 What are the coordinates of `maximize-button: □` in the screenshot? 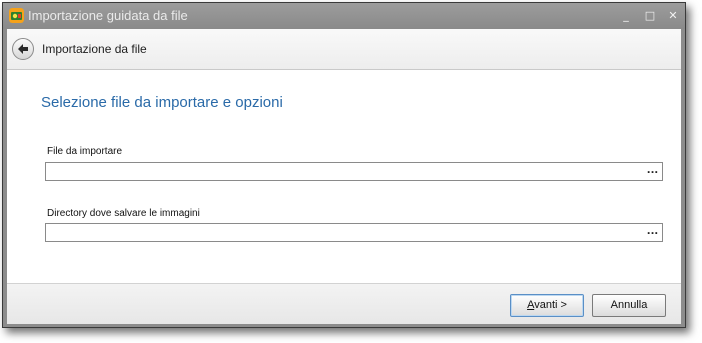 It's located at (650, 16).